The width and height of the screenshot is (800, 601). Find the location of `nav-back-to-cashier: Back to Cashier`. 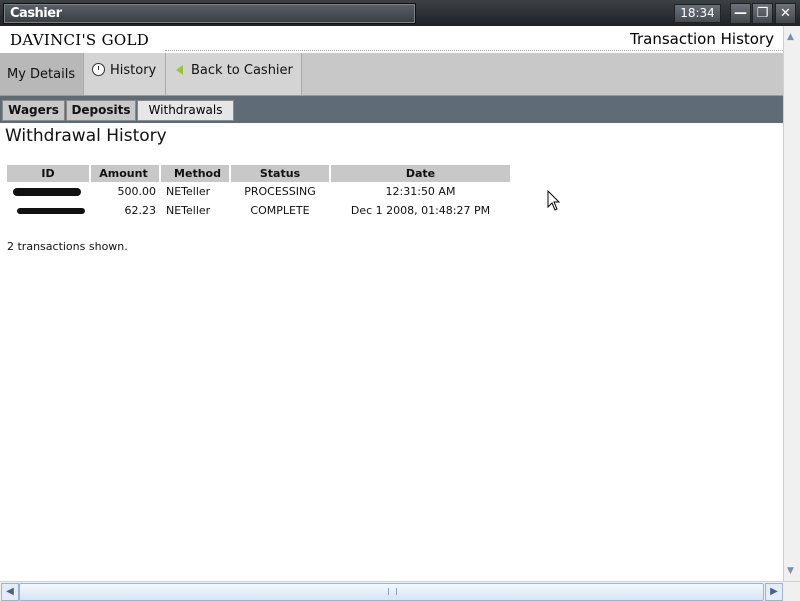

nav-back-to-cashier: Back to Cashier is located at coordinates (234, 74).